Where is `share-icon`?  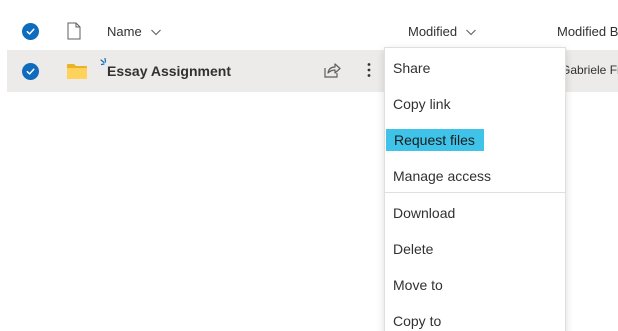 share-icon is located at coordinates (332, 70).